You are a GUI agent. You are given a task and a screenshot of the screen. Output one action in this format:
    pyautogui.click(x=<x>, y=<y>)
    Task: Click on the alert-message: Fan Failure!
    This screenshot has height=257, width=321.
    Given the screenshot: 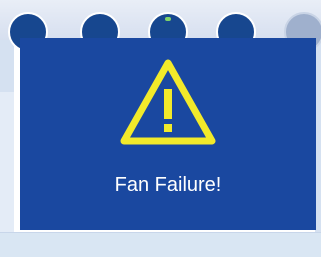 What is the action you would take?
    pyautogui.click(x=168, y=185)
    